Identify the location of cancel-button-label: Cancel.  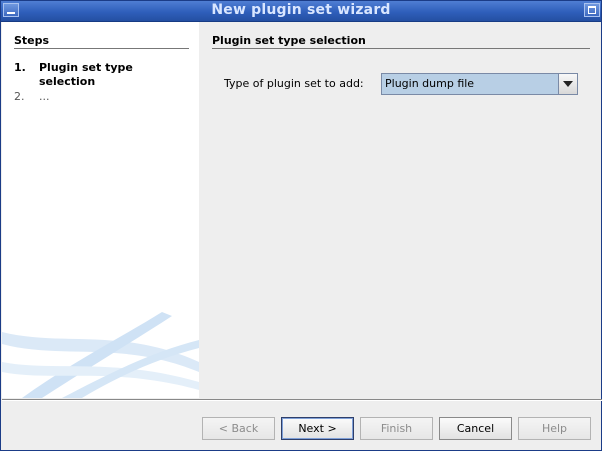
(475, 428).